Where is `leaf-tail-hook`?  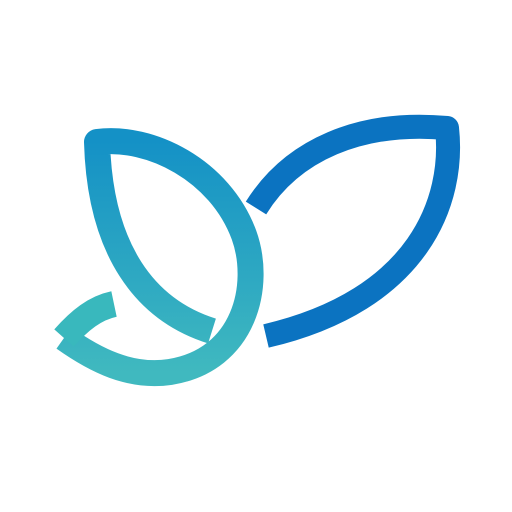
leaf-tail-hook is located at coordinates (86, 319).